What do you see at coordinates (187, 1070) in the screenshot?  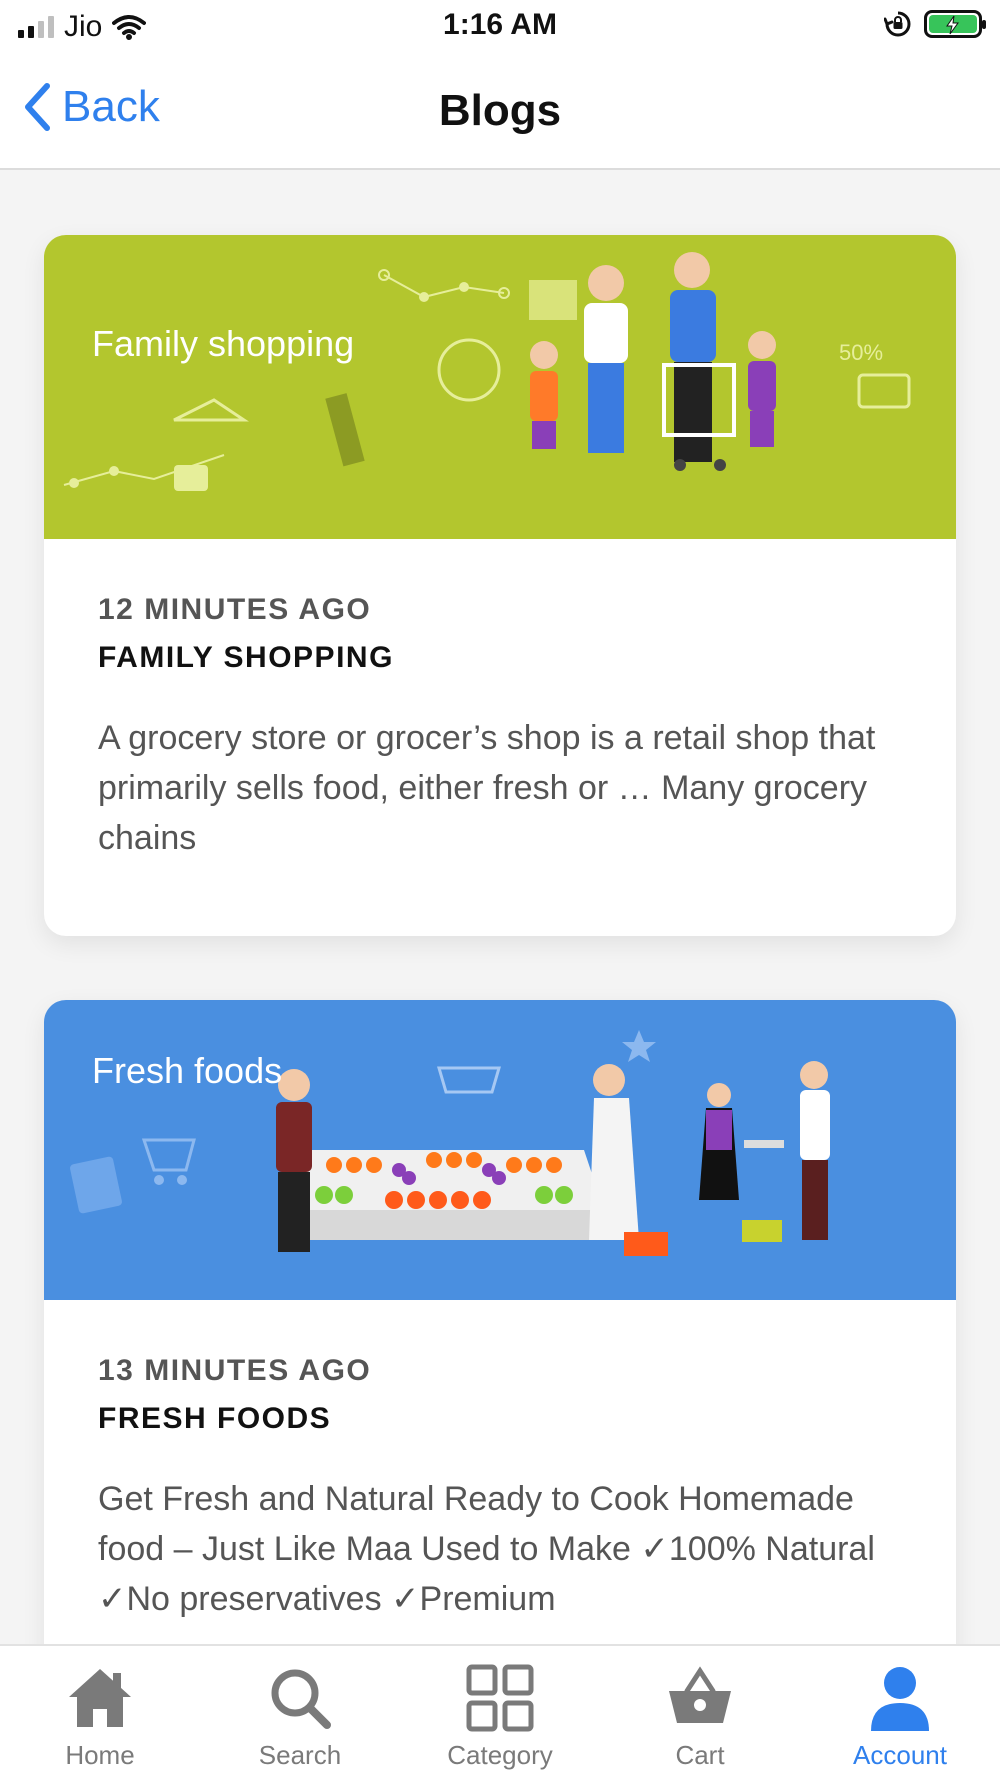 I see `banner-title: Fresh foods` at bounding box center [187, 1070].